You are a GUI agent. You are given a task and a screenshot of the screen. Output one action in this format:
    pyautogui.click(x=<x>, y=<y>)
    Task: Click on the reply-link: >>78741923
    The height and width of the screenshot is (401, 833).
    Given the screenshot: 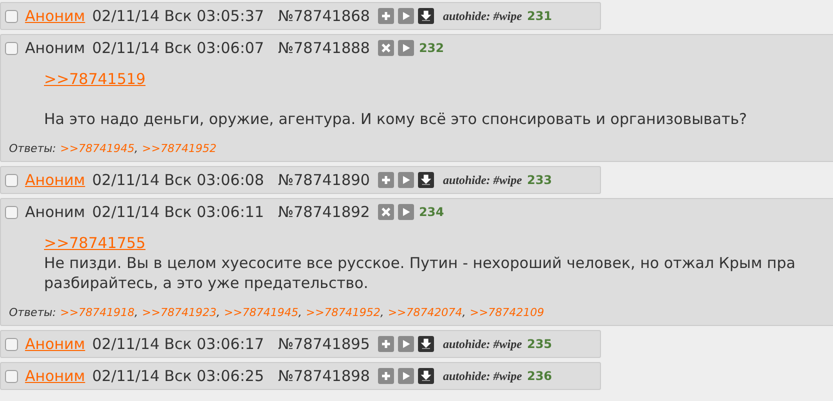 What is the action you would take?
    pyautogui.click(x=179, y=313)
    